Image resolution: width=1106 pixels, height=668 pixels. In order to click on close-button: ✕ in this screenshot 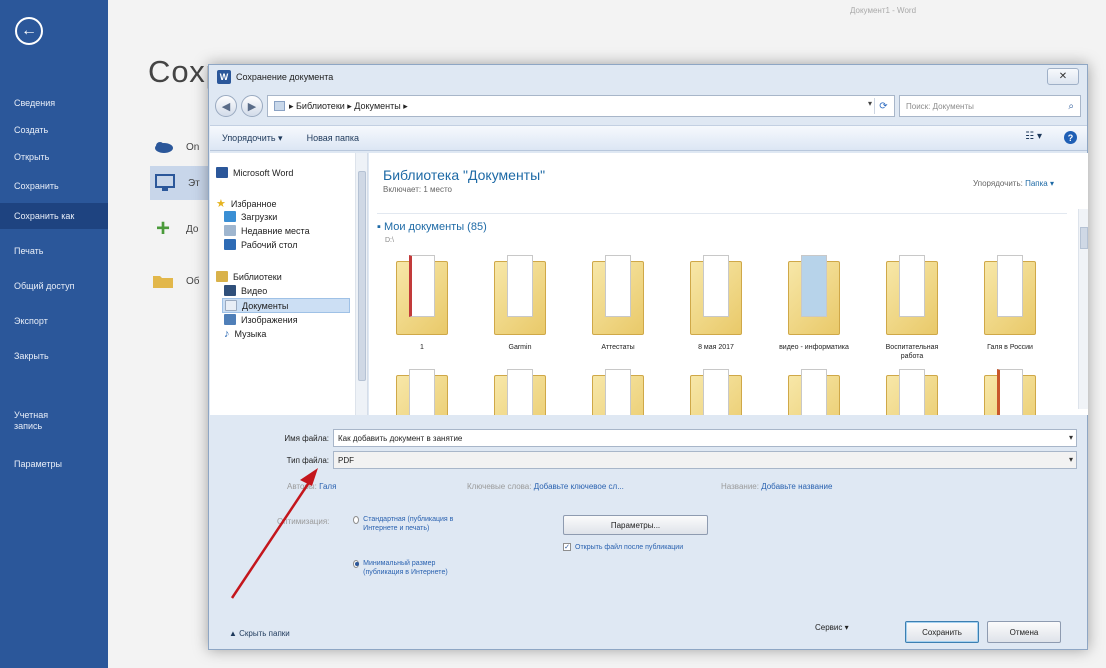, I will do `click(1063, 76)`.